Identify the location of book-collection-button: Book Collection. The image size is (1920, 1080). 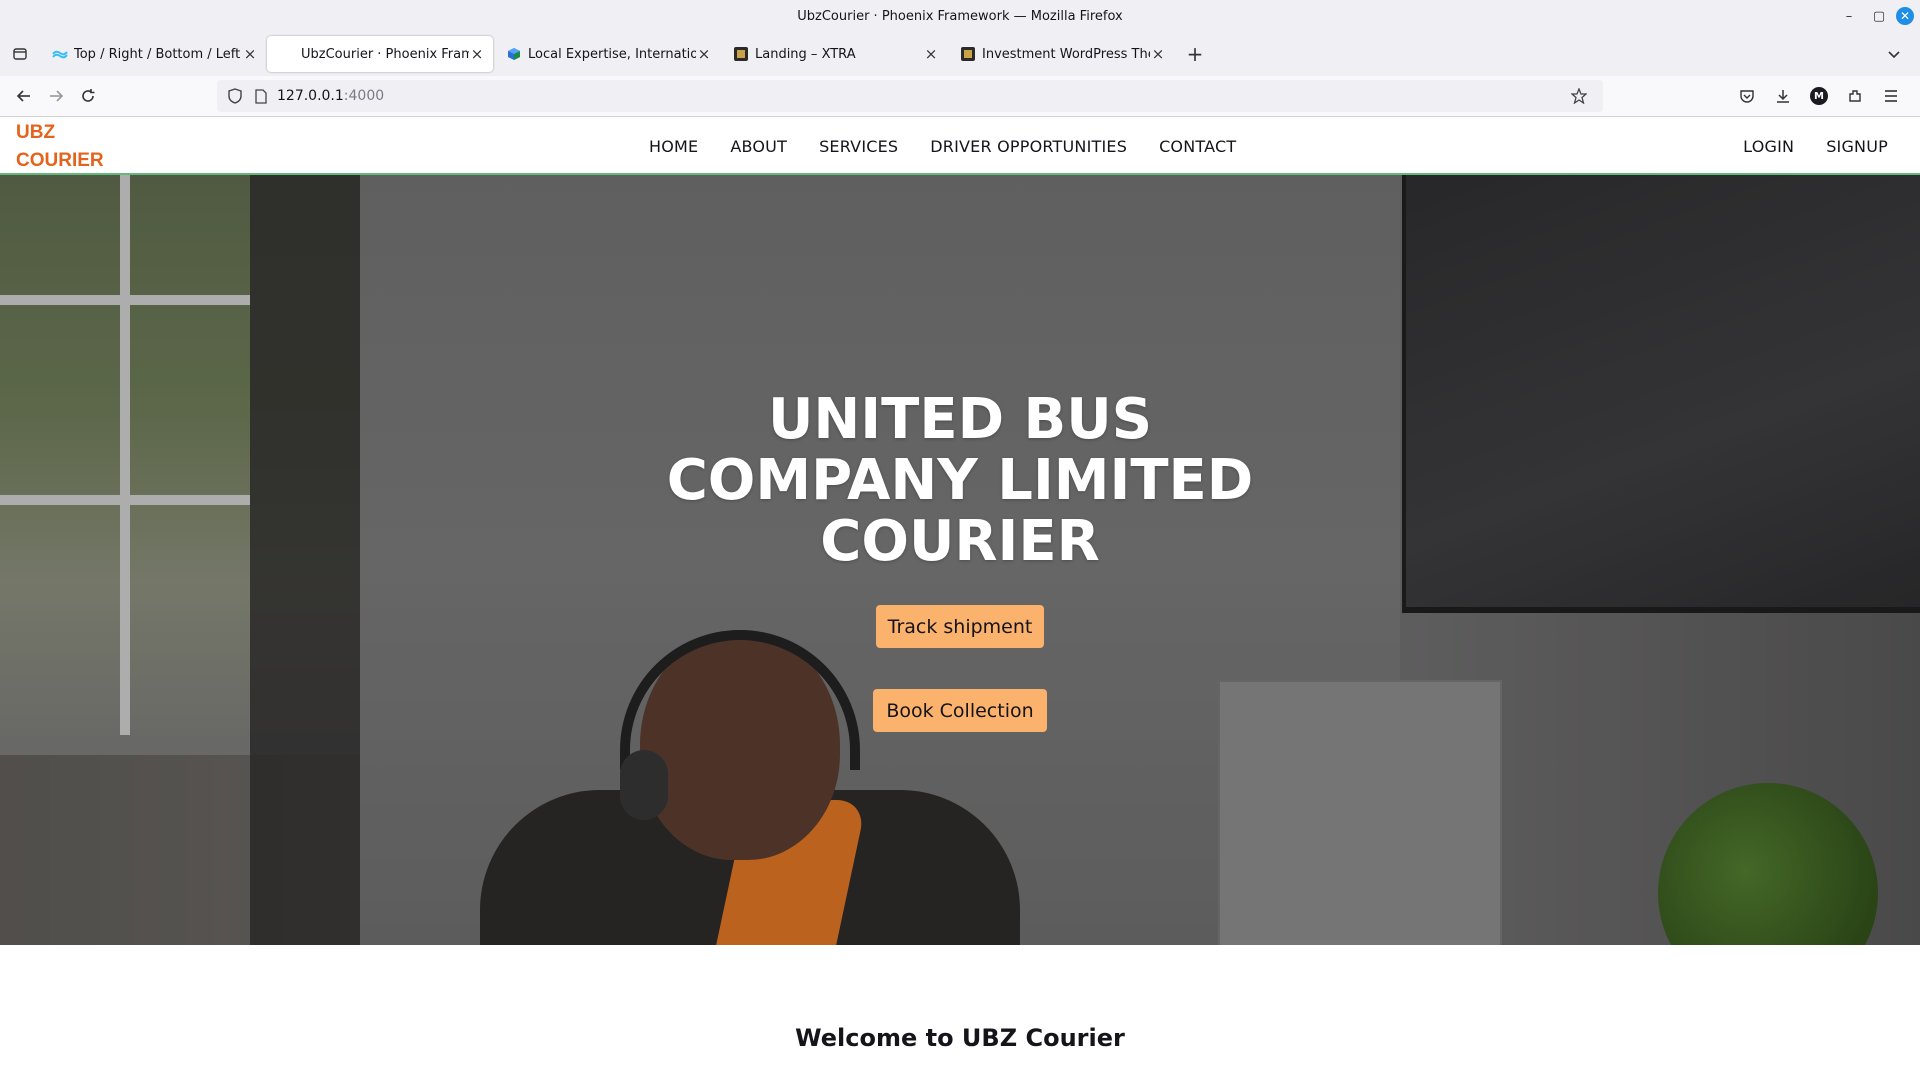
(960, 710).